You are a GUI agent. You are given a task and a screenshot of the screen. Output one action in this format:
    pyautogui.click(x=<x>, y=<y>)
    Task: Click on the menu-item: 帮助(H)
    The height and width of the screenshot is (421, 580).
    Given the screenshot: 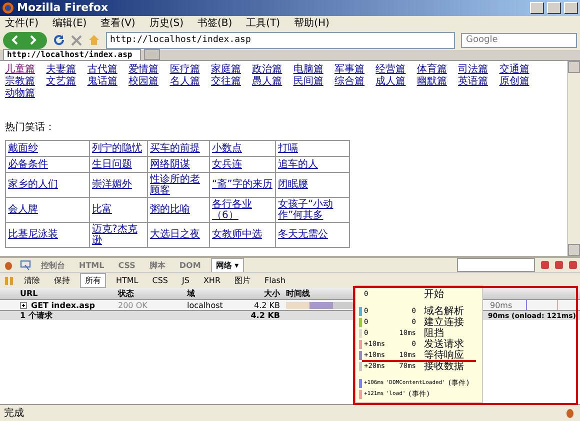 What is the action you would take?
    pyautogui.click(x=312, y=23)
    